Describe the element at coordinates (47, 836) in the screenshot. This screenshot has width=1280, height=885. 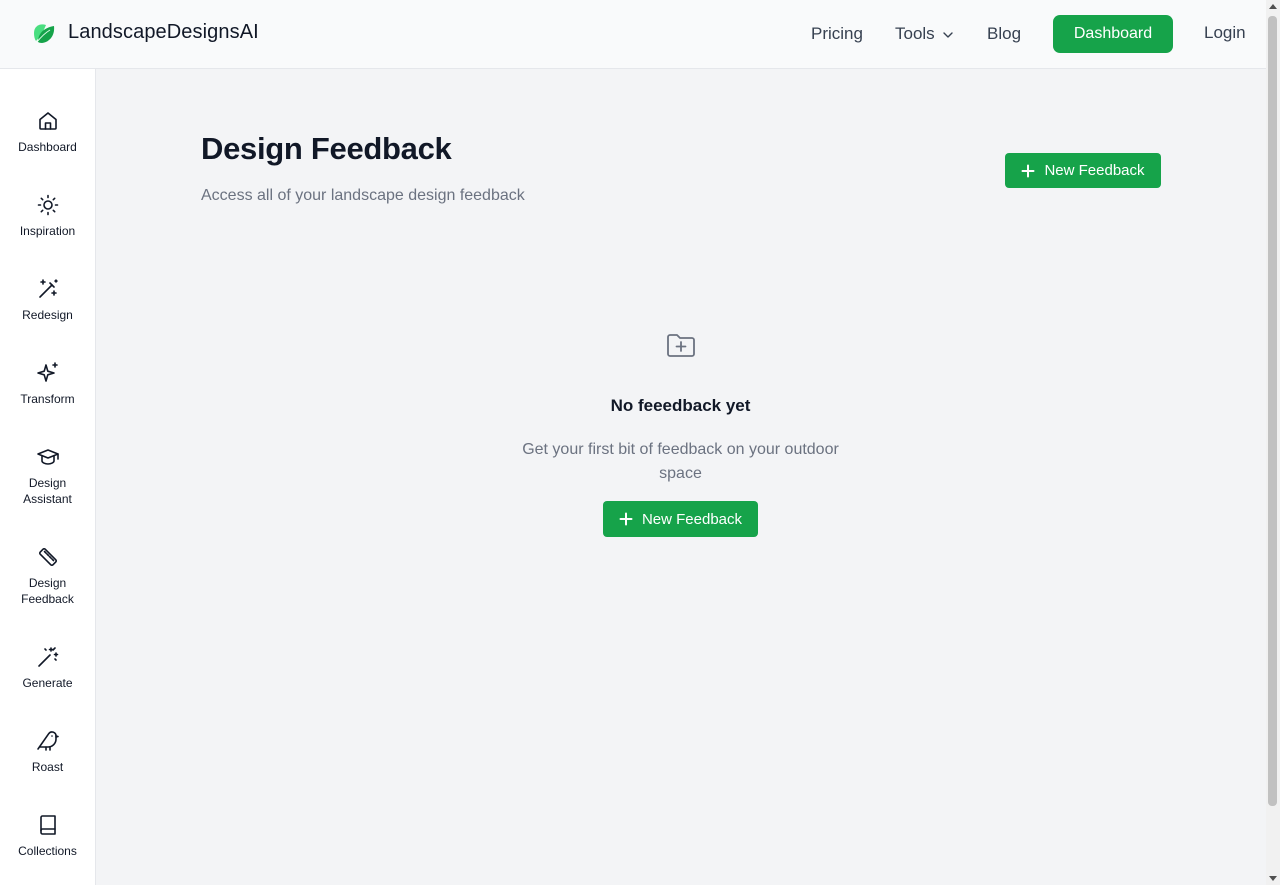
I see `sidebar-item-collections: Collections` at that location.